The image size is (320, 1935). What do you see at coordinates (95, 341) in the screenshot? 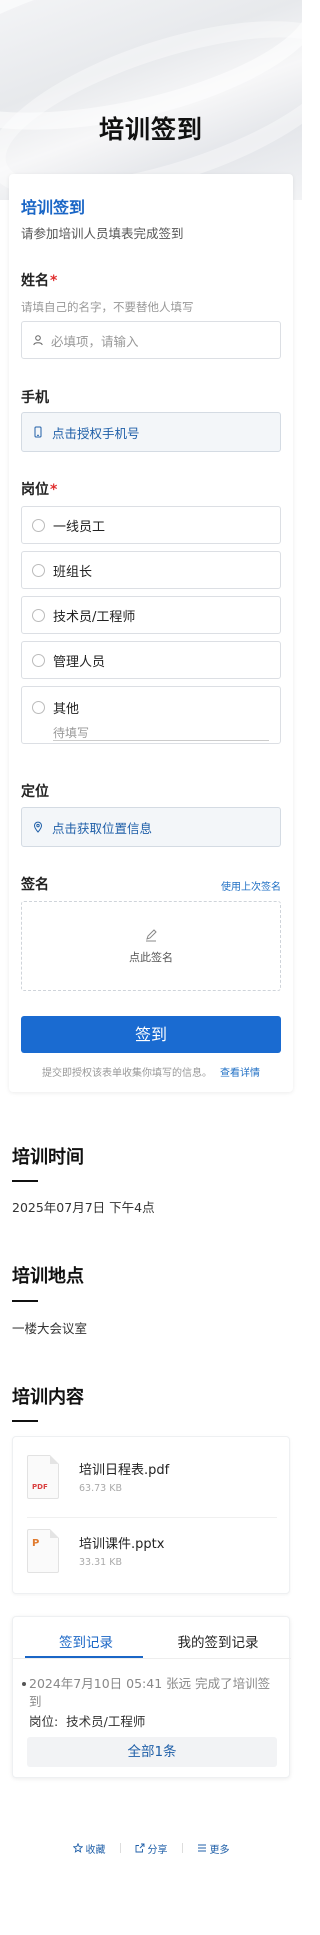
I see `name-input-placeholder: 必填项，请输入` at bounding box center [95, 341].